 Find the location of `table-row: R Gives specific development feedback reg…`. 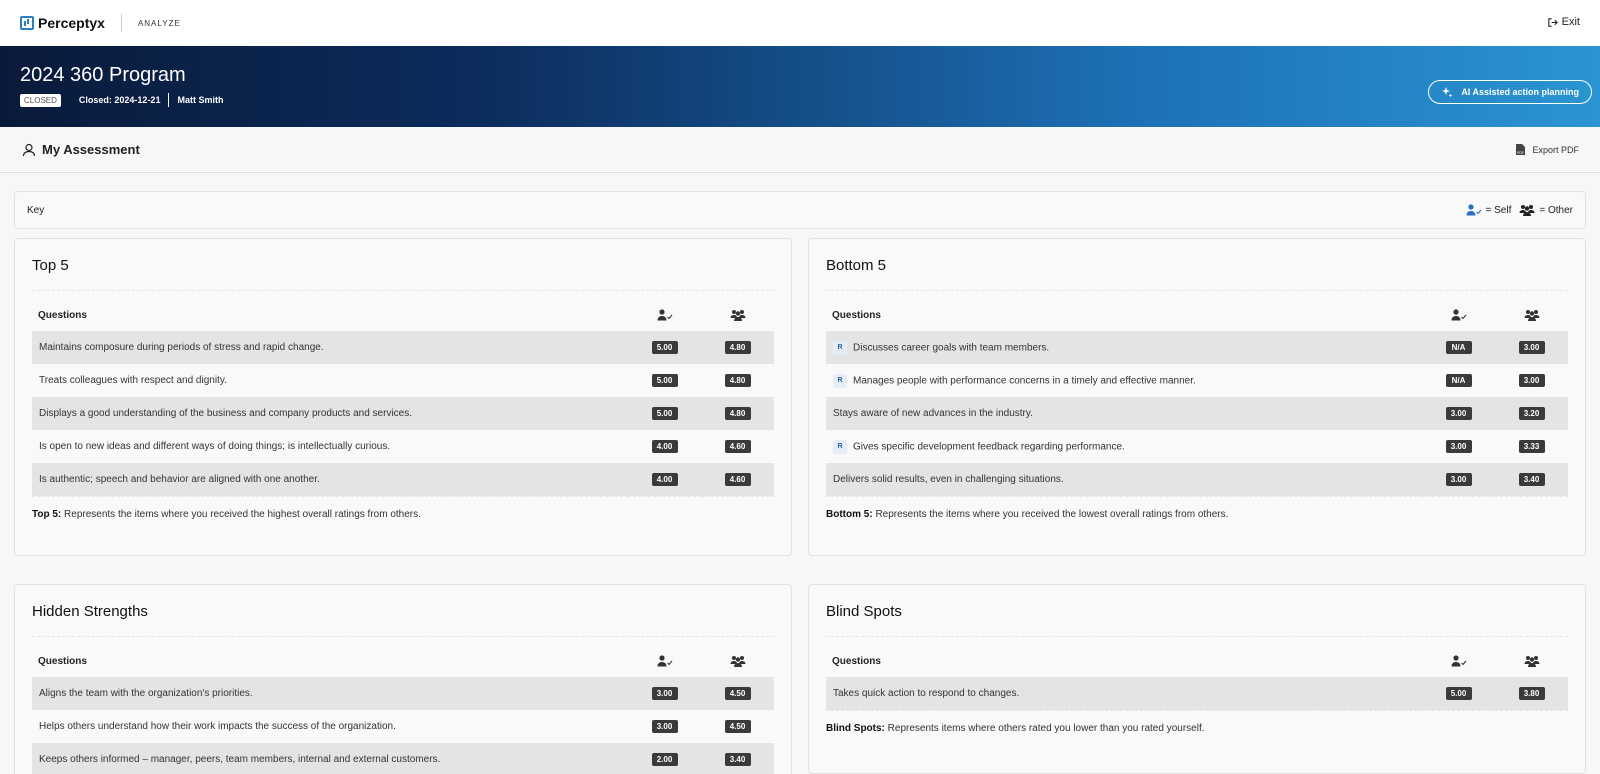

table-row: R Gives specific development feedback reg… is located at coordinates (1197, 446).